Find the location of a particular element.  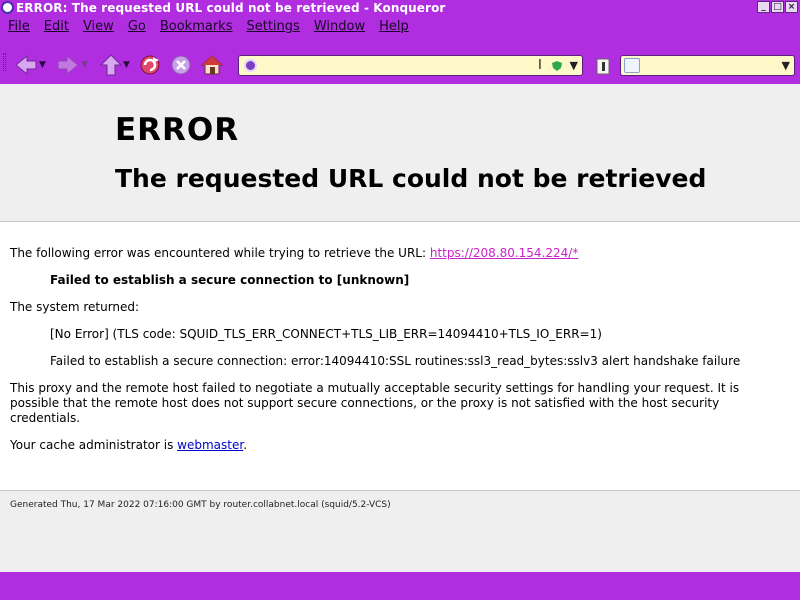

location-dropdown-icon: ▼ is located at coordinates (574, 65).